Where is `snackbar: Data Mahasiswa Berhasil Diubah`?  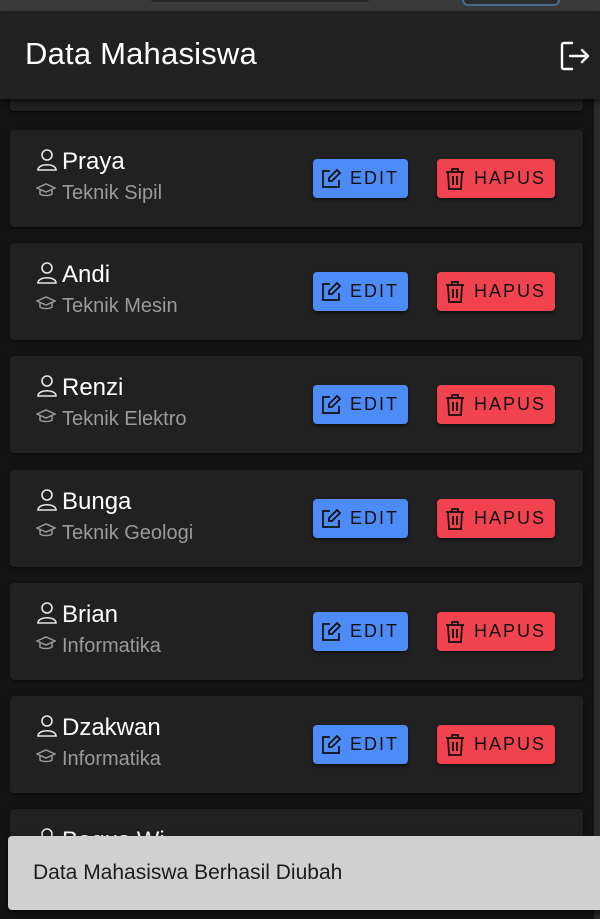
snackbar: Data Mahasiswa Berhasil Diubah is located at coordinates (304, 873).